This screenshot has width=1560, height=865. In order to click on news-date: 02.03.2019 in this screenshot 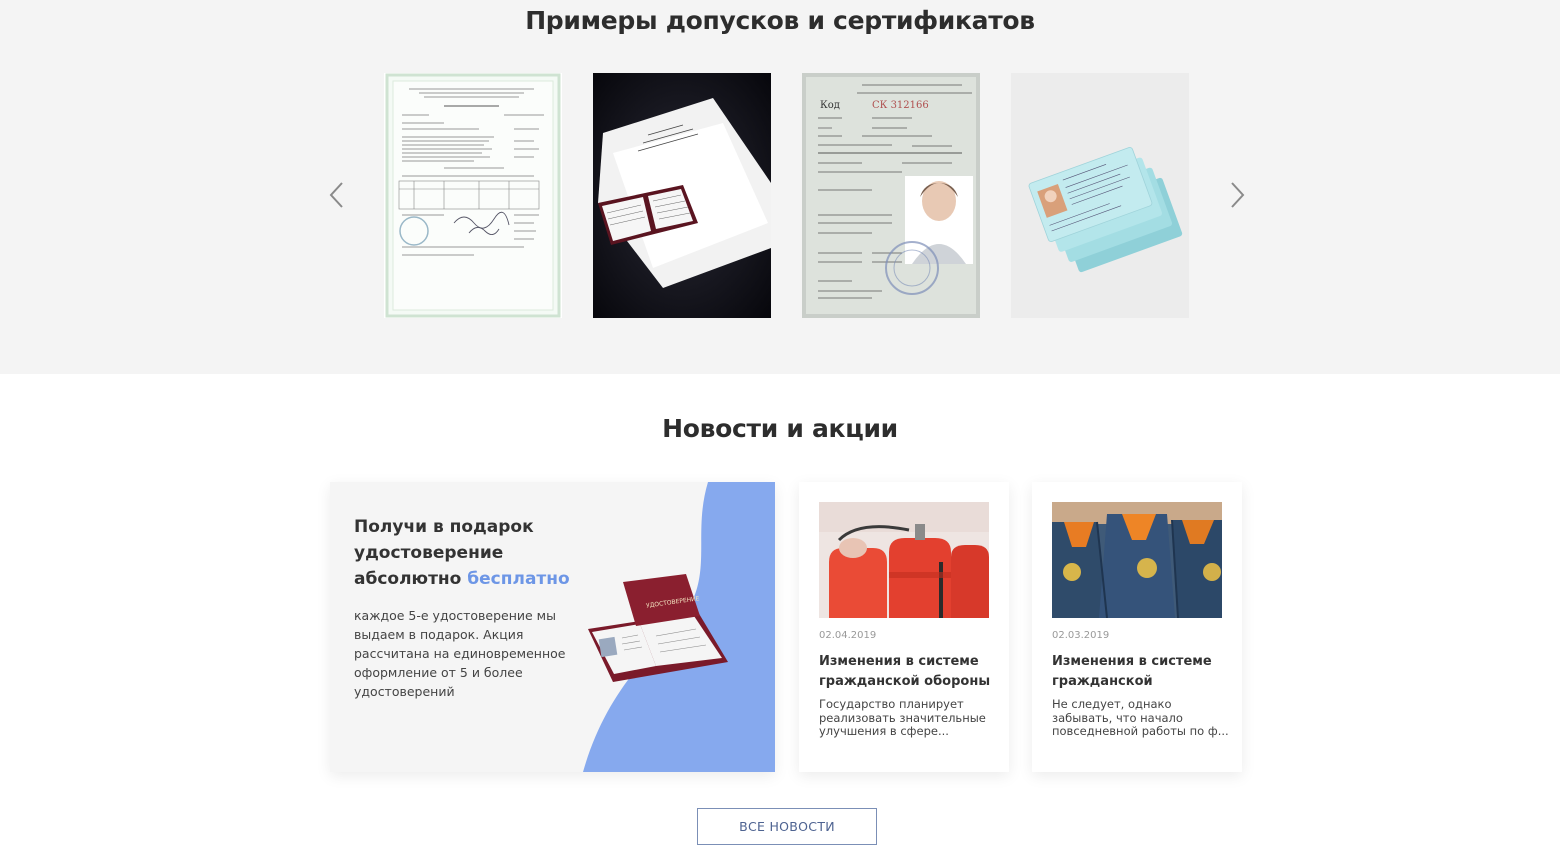, I will do `click(1081, 635)`.